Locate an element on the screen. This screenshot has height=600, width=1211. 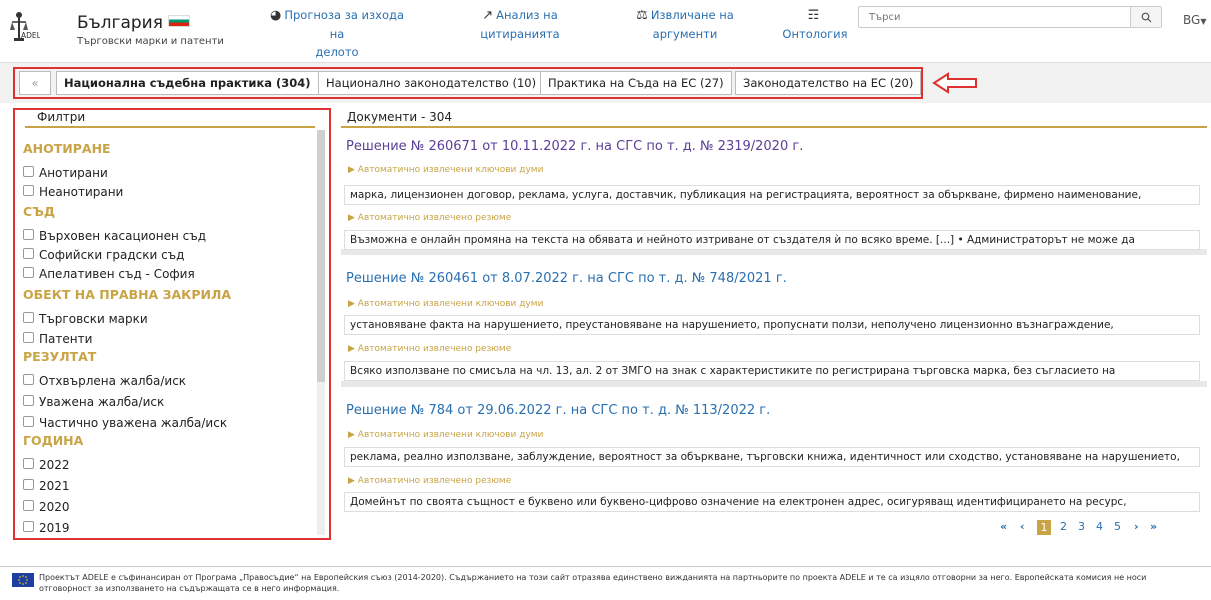
filter-option-appellate-court: Апелативен съд - София is located at coordinates (109, 274).